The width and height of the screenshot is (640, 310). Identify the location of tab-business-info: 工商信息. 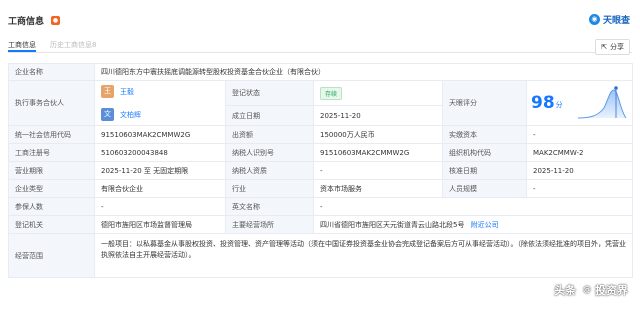
(22, 44).